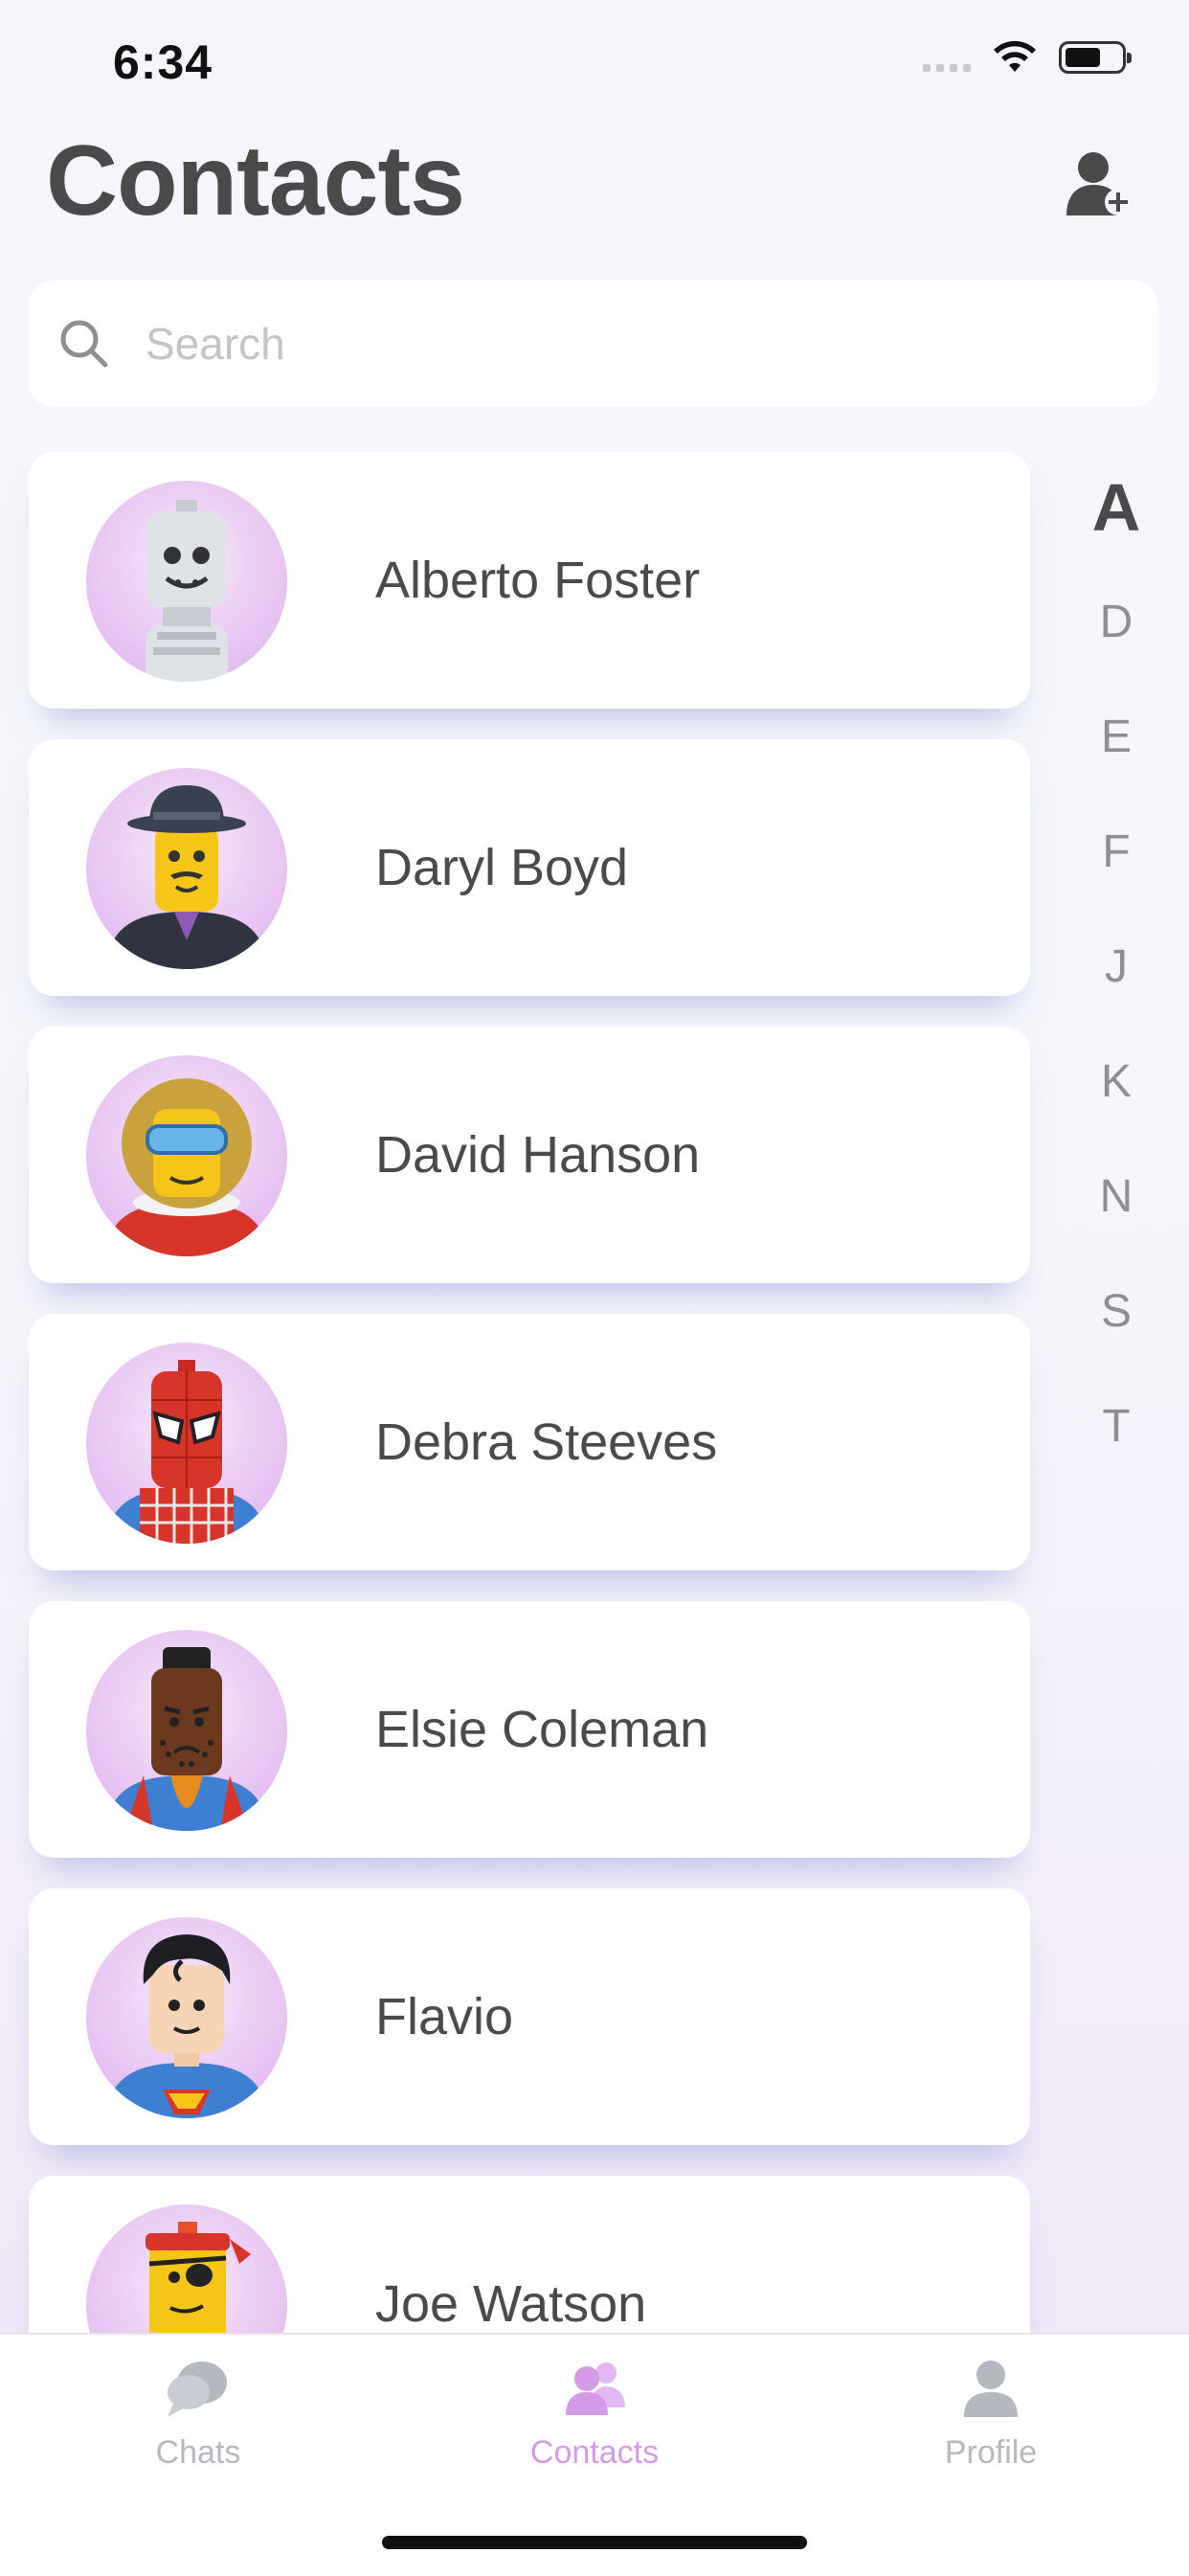 This screenshot has height=2576, width=1189. I want to click on contact-row: Daryl Boyd, so click(529, 867).